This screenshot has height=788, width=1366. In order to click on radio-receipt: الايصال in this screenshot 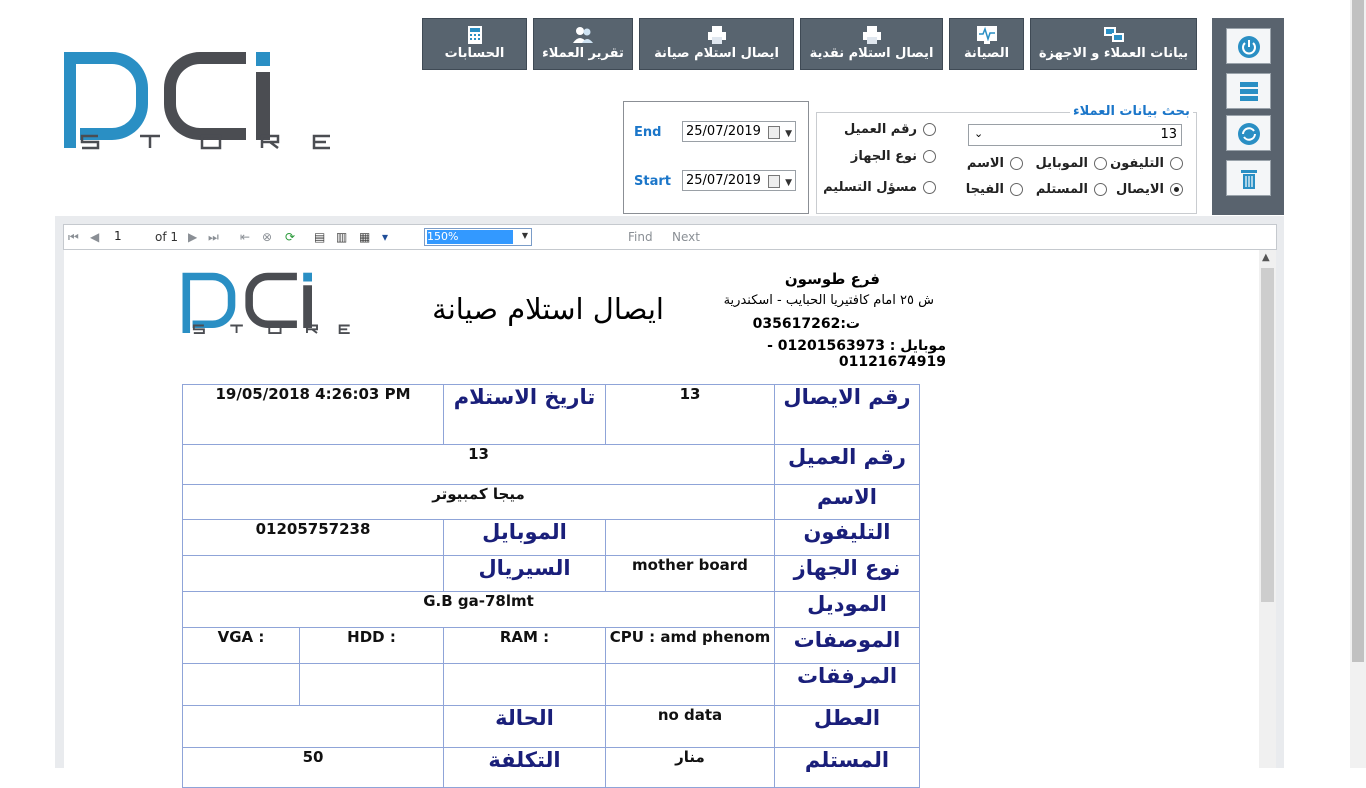, I will do `click(1149, 189)`.